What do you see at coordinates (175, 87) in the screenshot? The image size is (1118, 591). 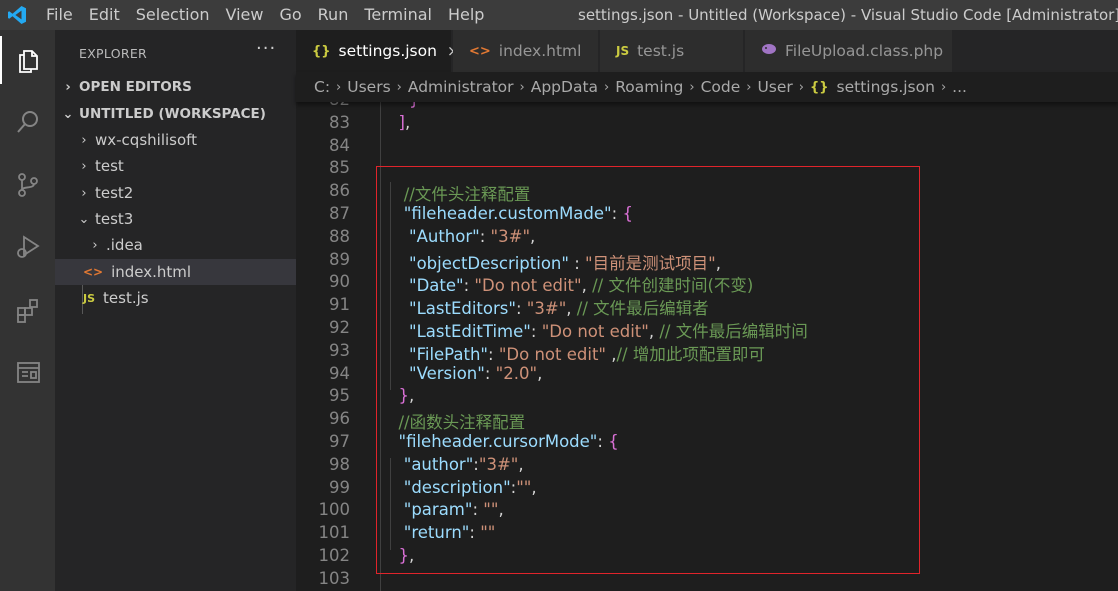 I see `open-editors-section: › OPEN EDITORS` at bounding box center [175, 87].